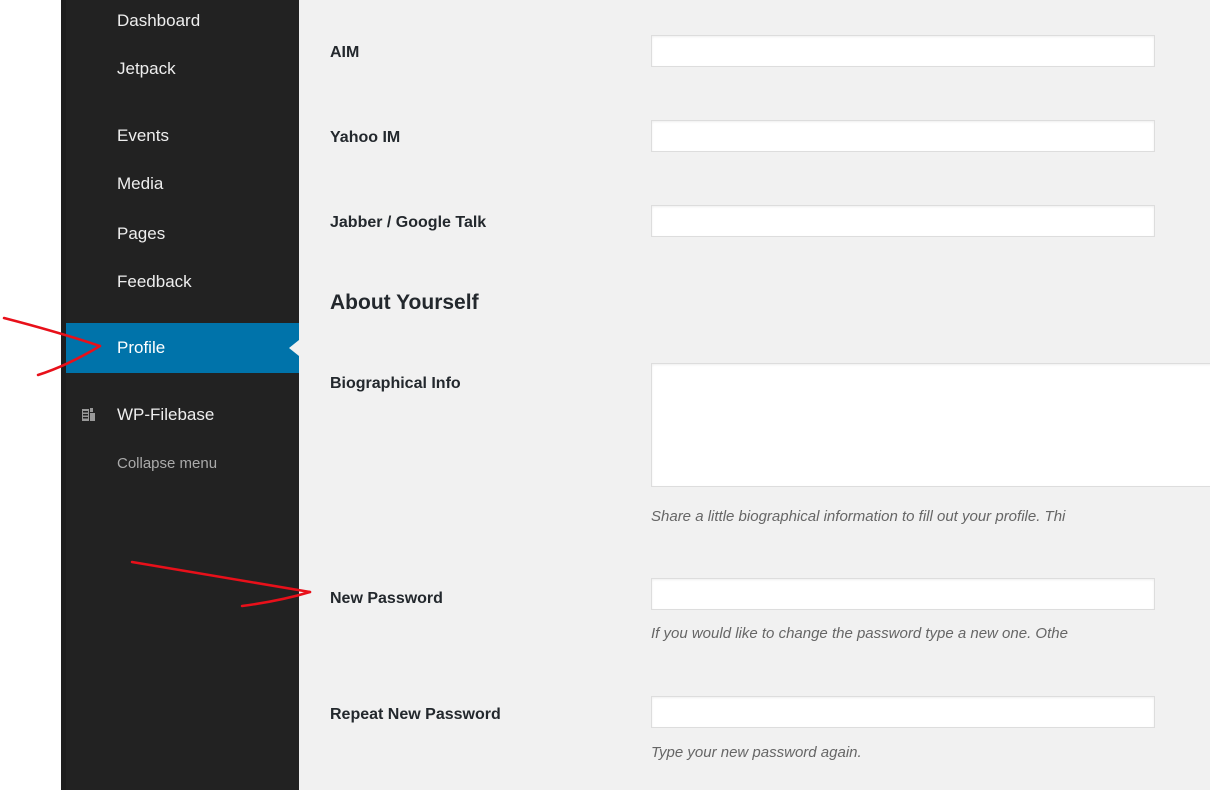 The image size is (1212, 790). I want to click on about-yourself-heading: About Yourself, so click(404, 302).